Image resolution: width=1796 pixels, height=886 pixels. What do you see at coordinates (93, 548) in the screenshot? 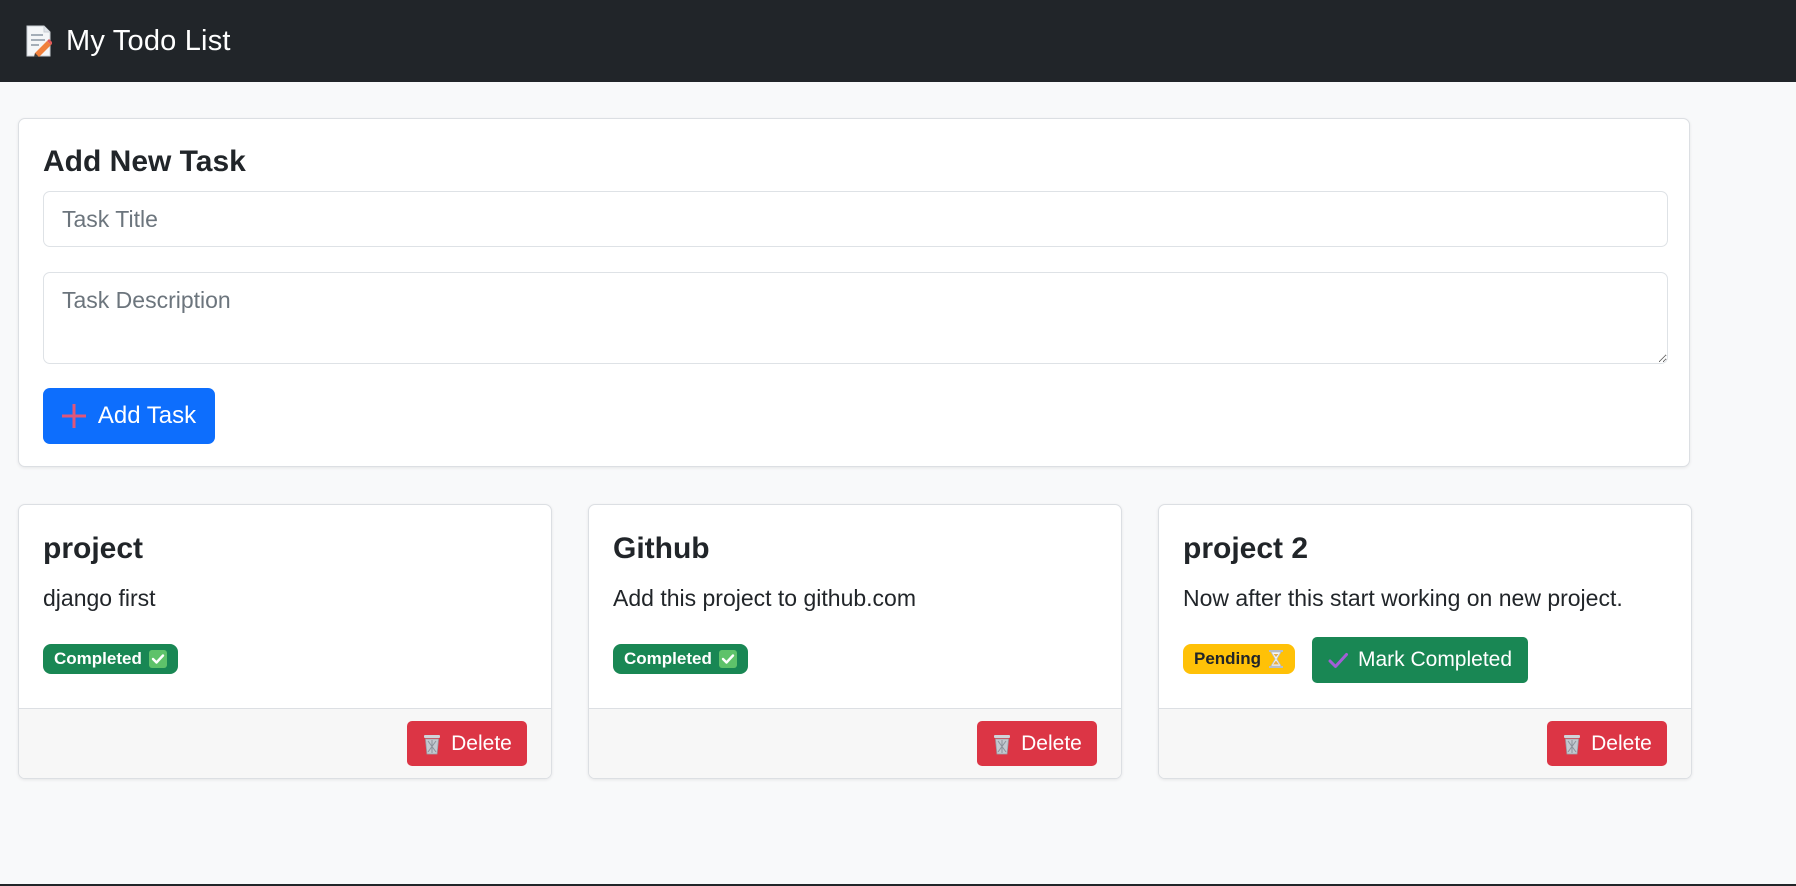
I see `task-title: project` at bounding box center [93, 548].